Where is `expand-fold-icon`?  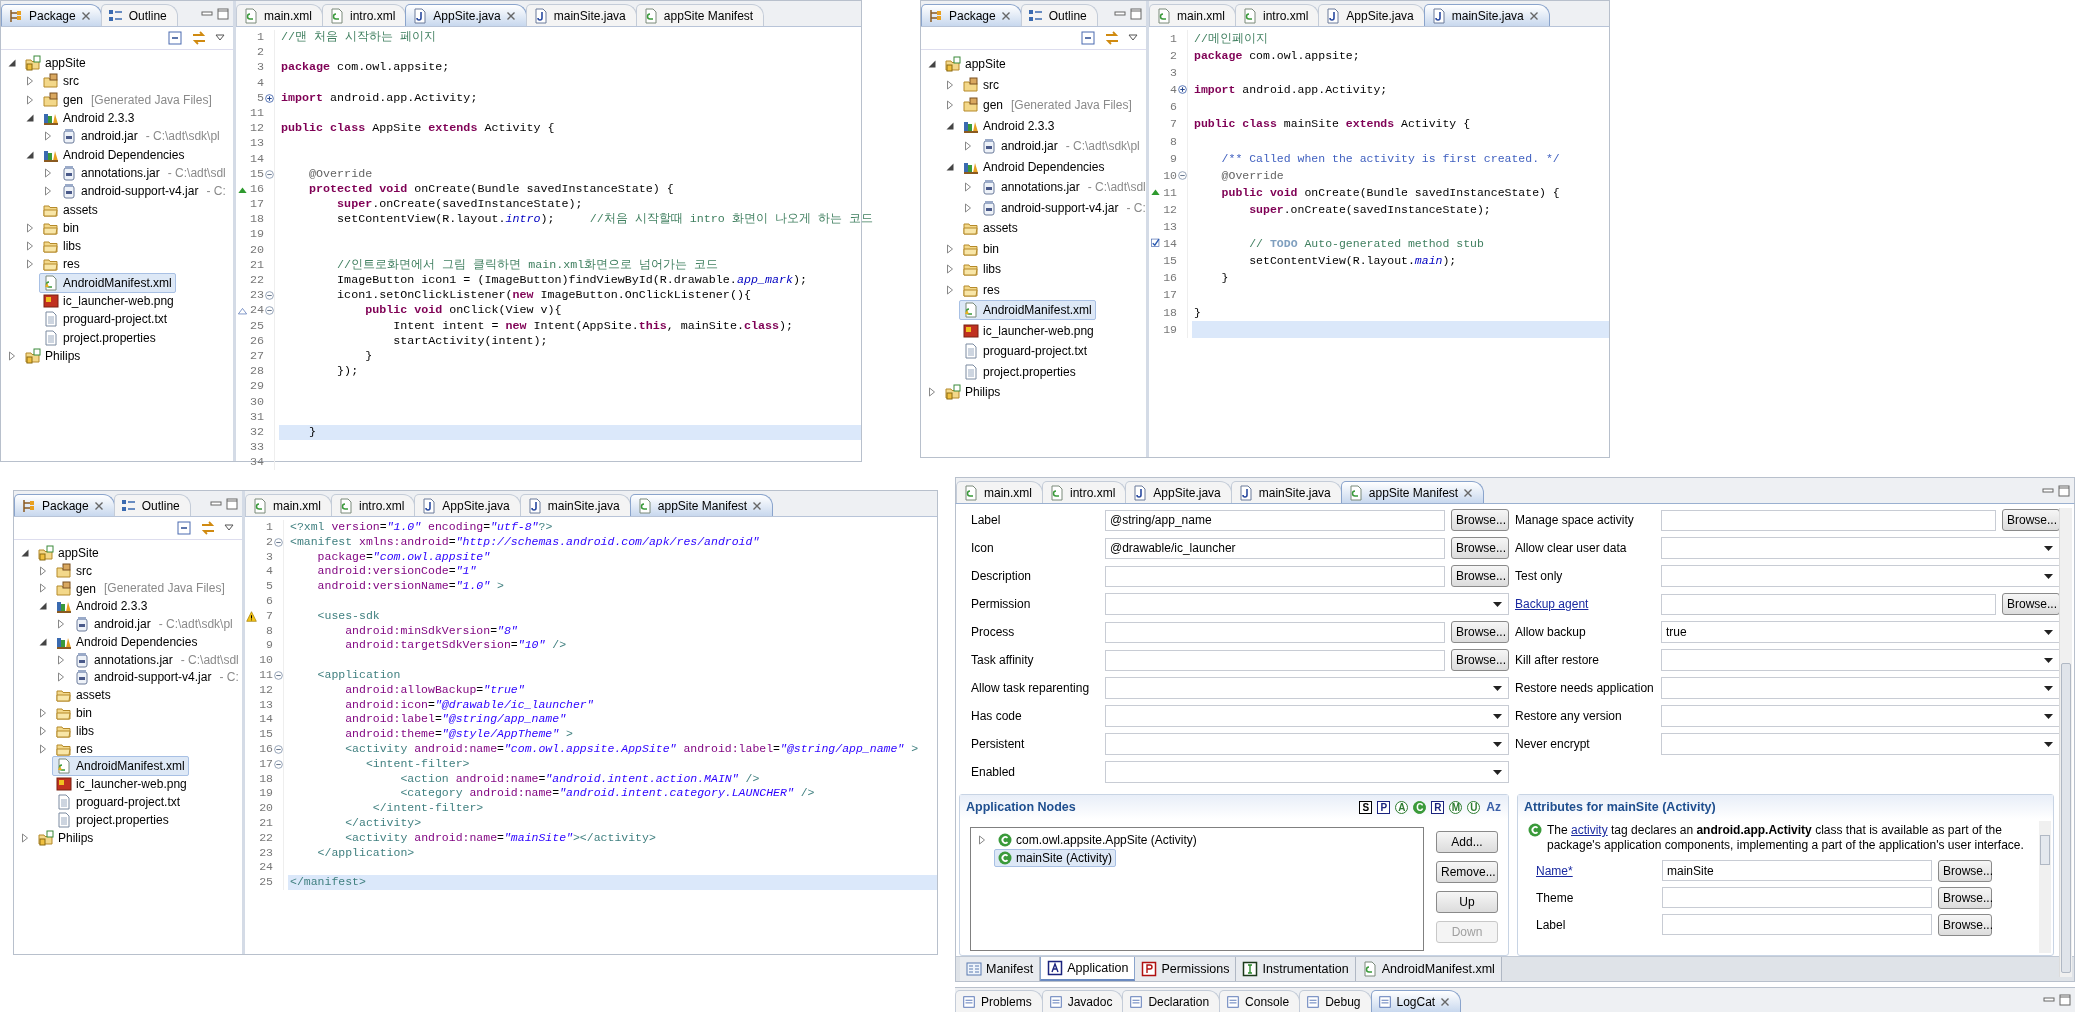 expand-fold-icon is located at coordinates (269, 98).